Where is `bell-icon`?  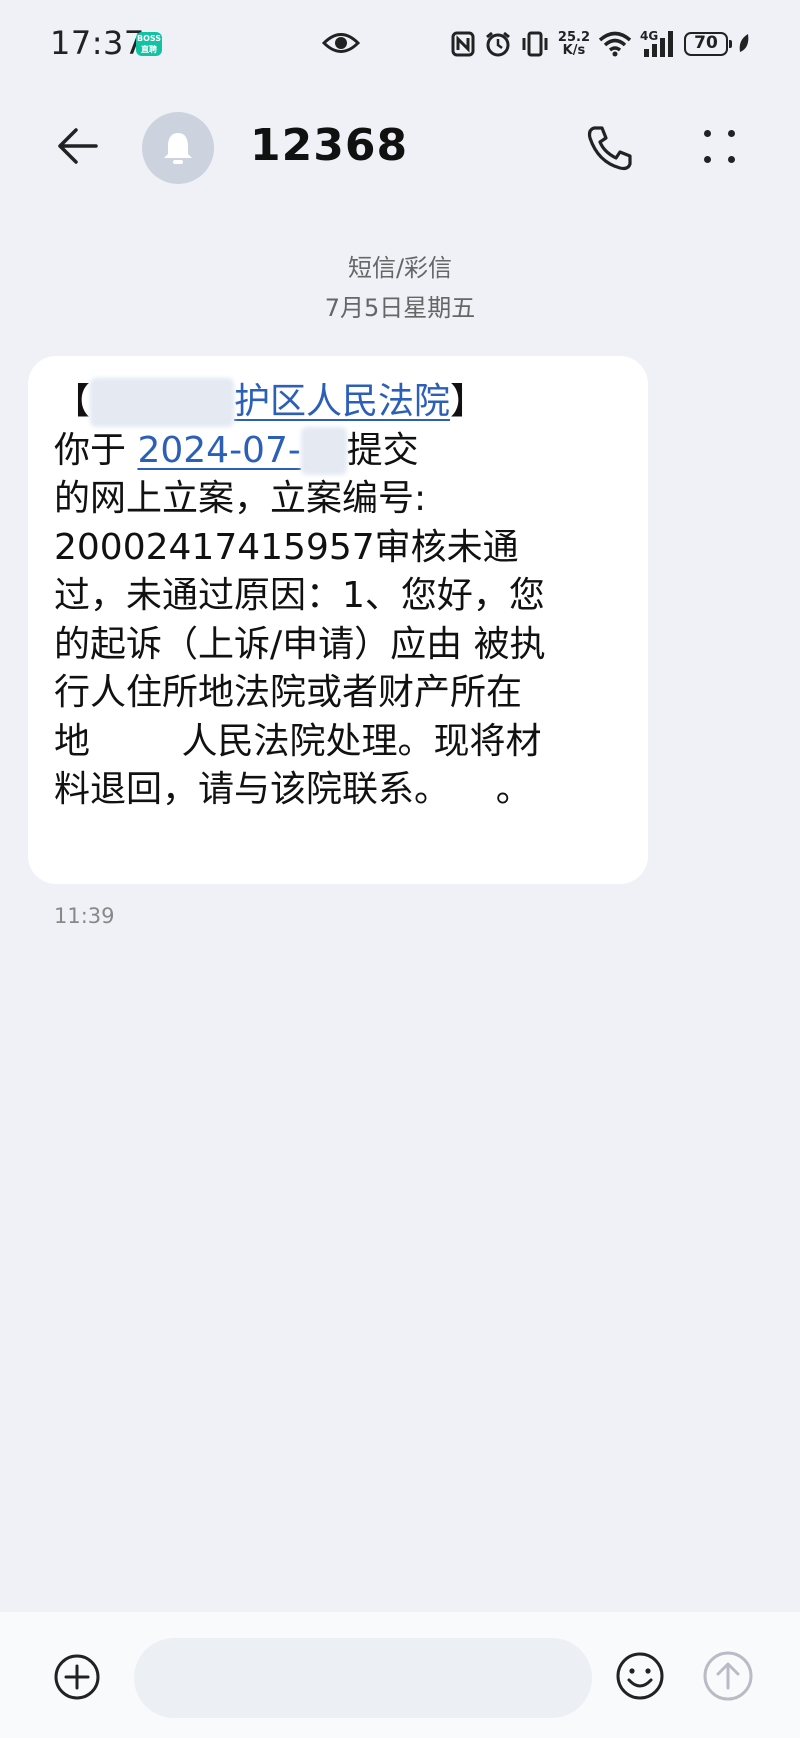
bell-icon is located at coordinates (178, 148).